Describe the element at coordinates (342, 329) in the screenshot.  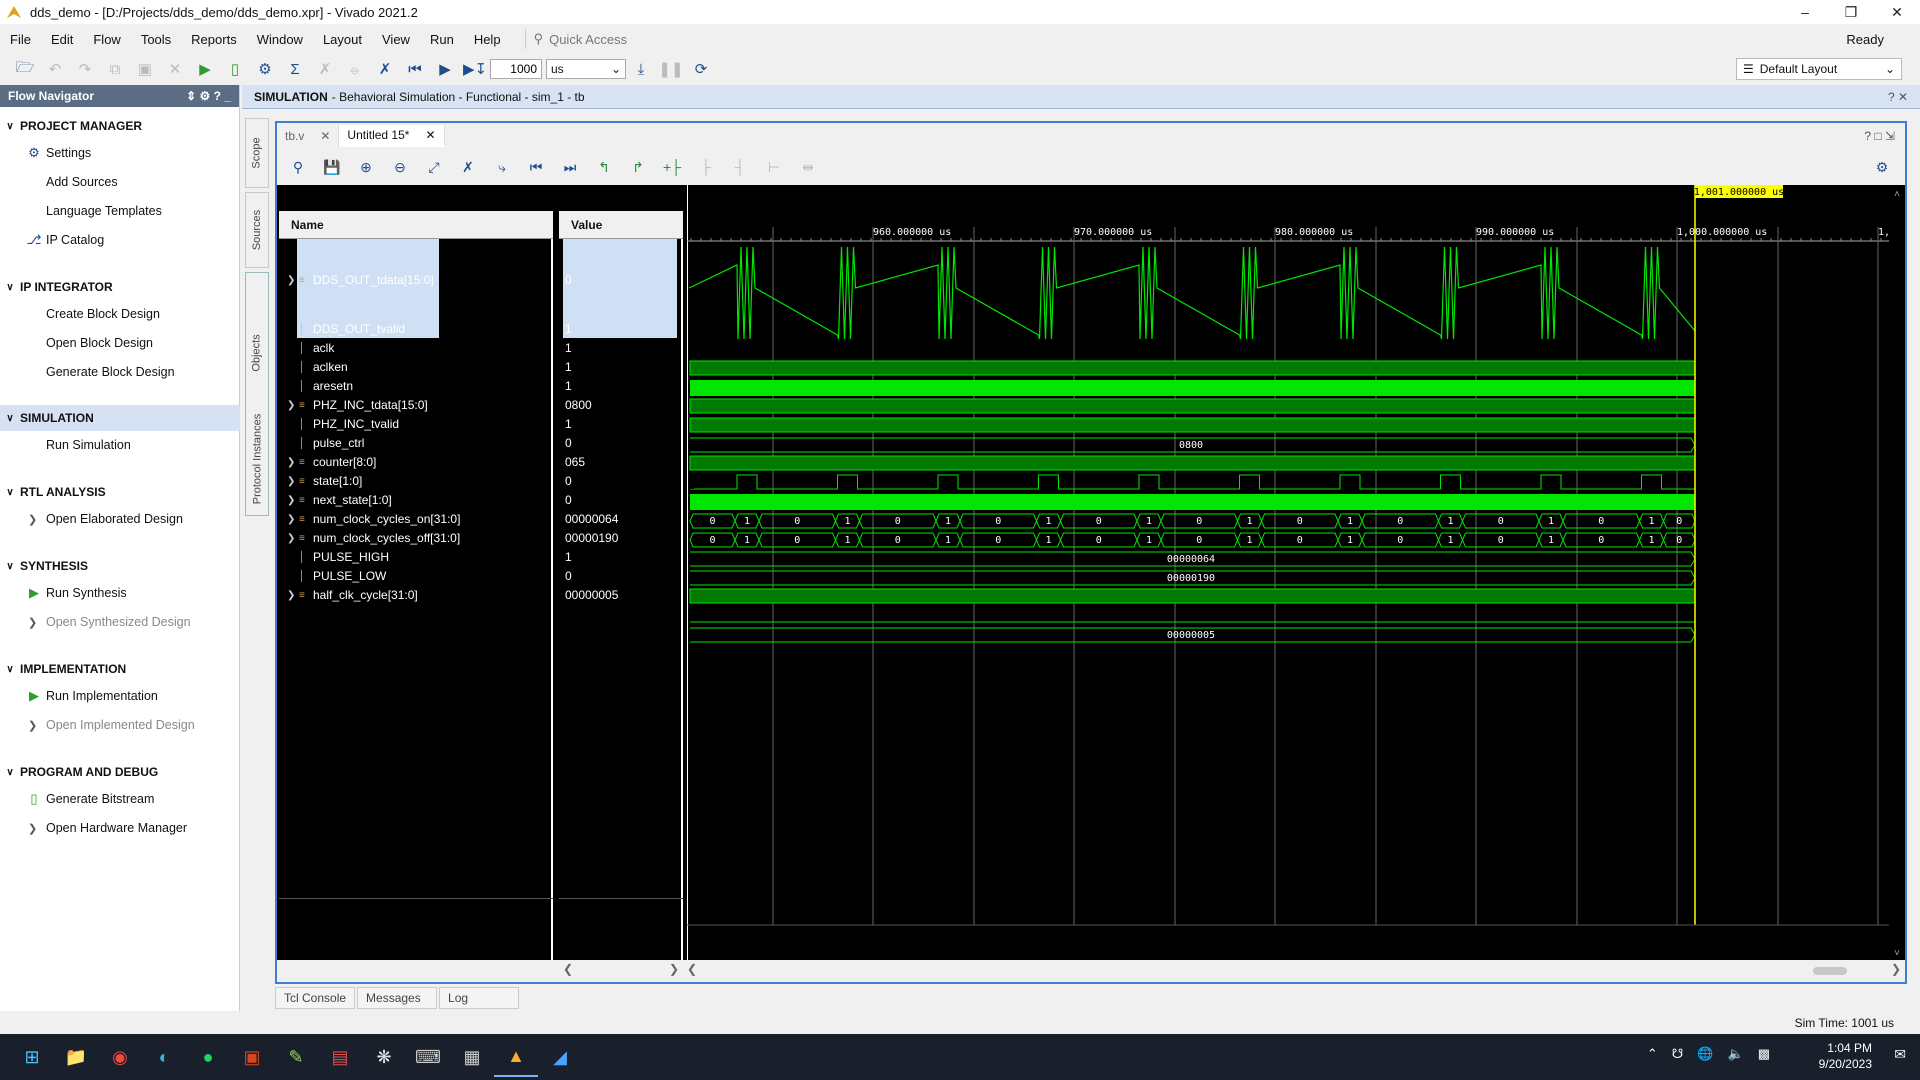
I see `signal-row-name: │ DDS_OUT_tvalid` at that location.